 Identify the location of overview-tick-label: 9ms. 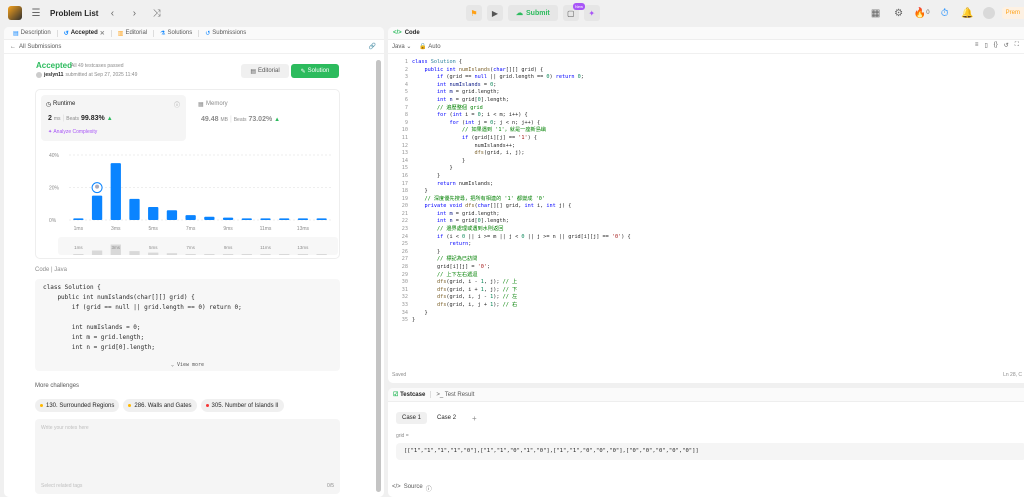
(228, 247).